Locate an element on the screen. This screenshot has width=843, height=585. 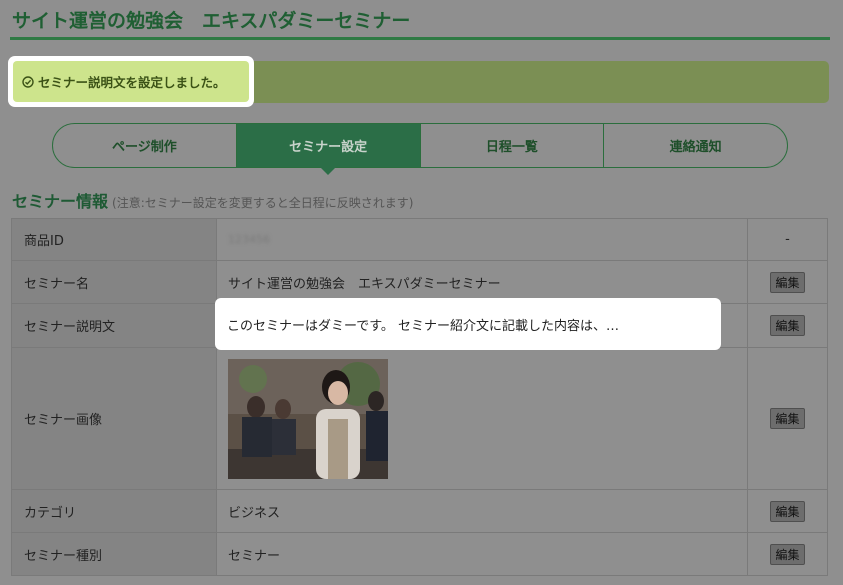
row-label: 商品ID is located at coordinates (114, 239).